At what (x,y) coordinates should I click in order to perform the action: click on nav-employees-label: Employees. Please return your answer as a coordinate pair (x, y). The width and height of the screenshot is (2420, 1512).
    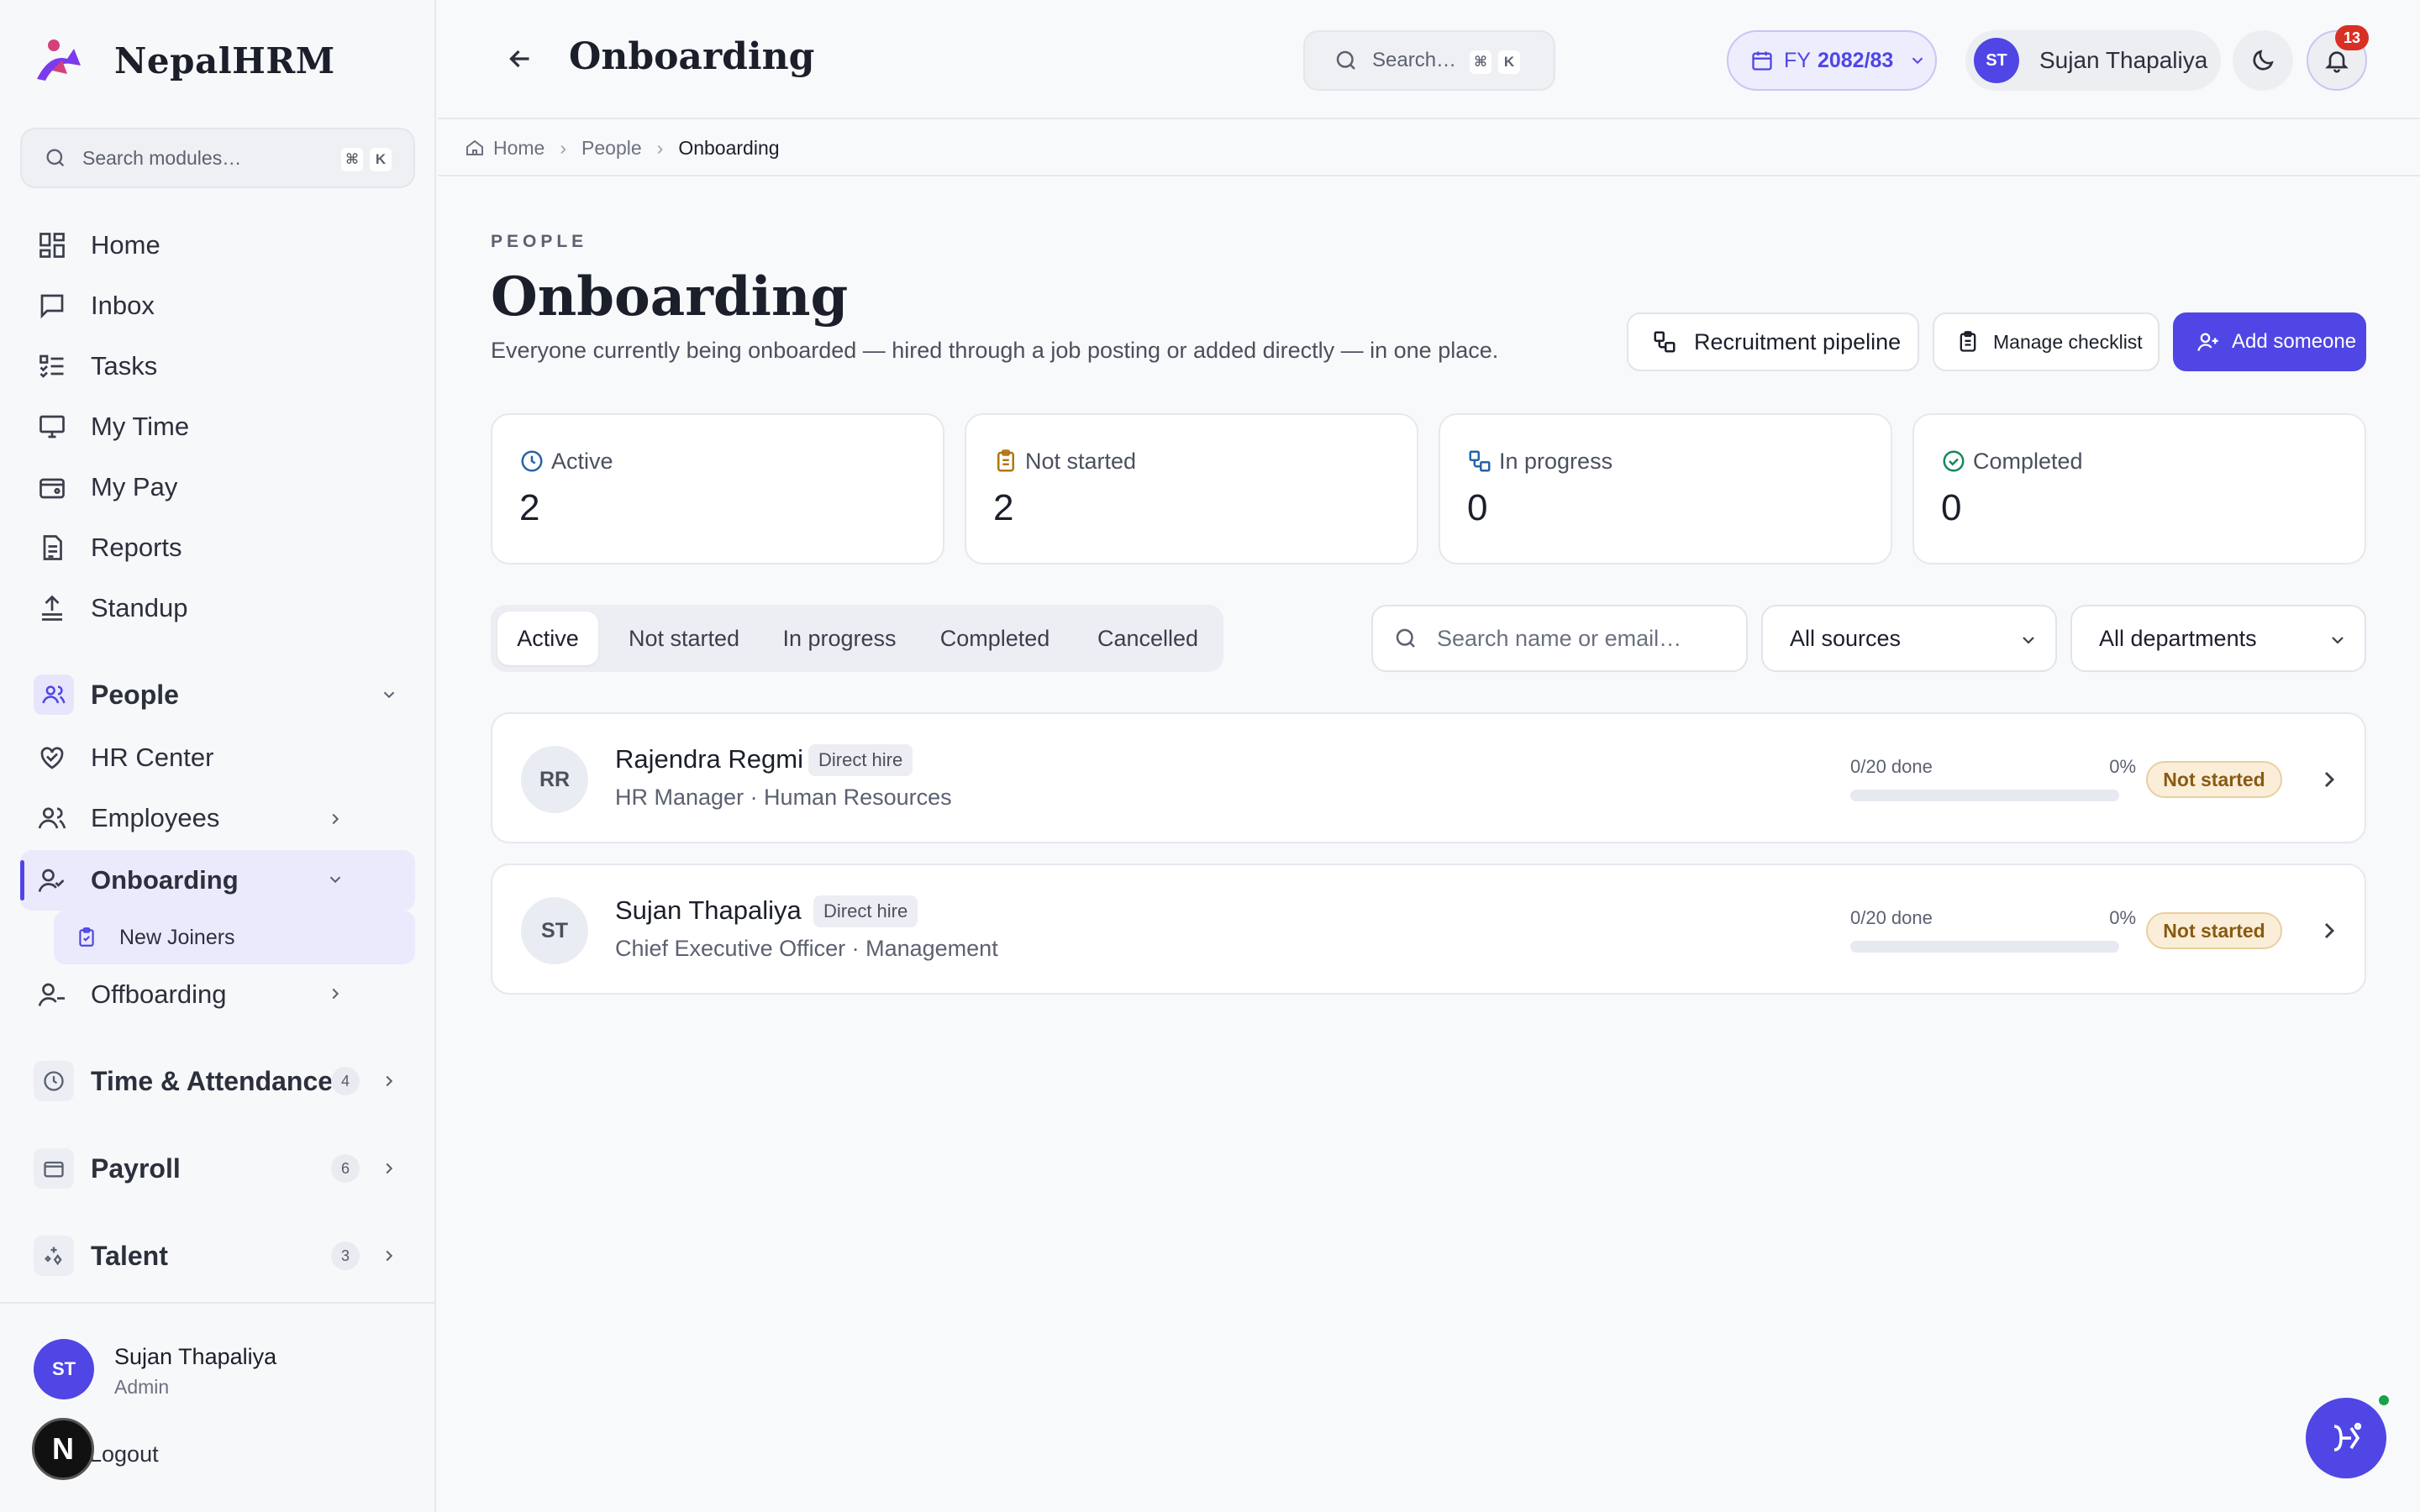
    Looking at the image, I should click on (155, 817).